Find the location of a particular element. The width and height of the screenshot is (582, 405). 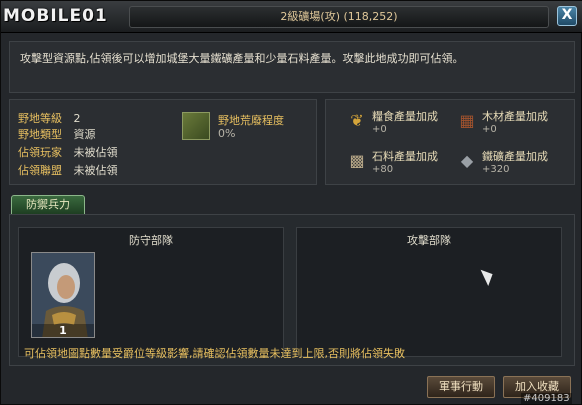

info-value: 資源 is located at coordinates (84, 134).